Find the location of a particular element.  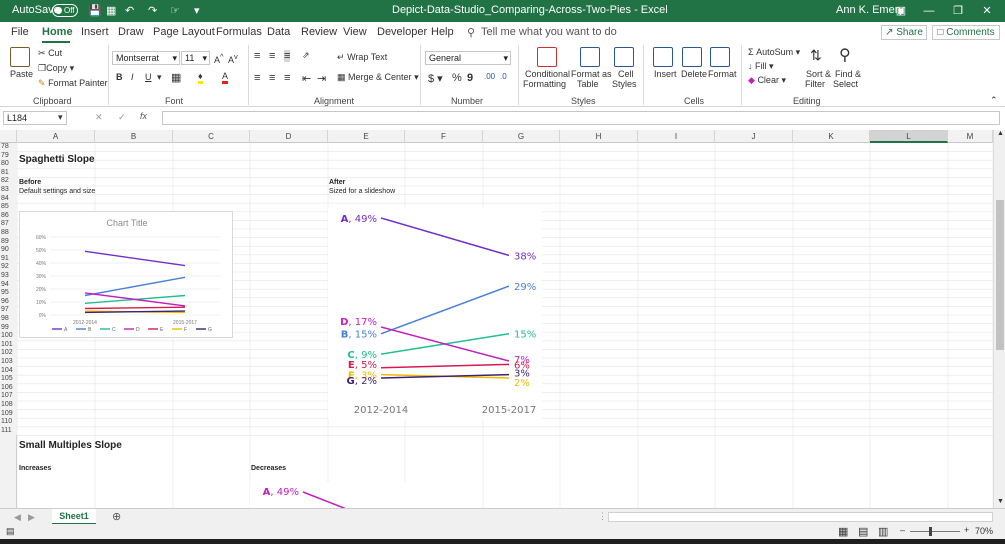

align-center-icon: ≡ is located at coordinates (272, 78).